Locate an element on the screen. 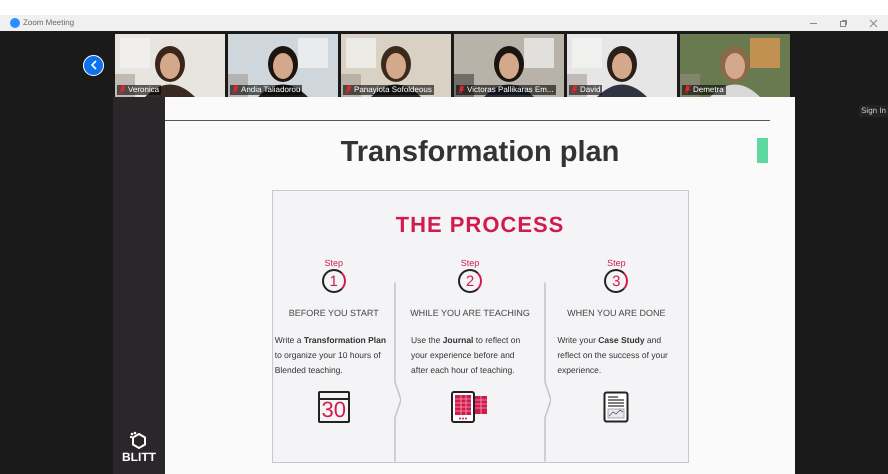  participant-video: Veronica is located at coordinates (170, 65).